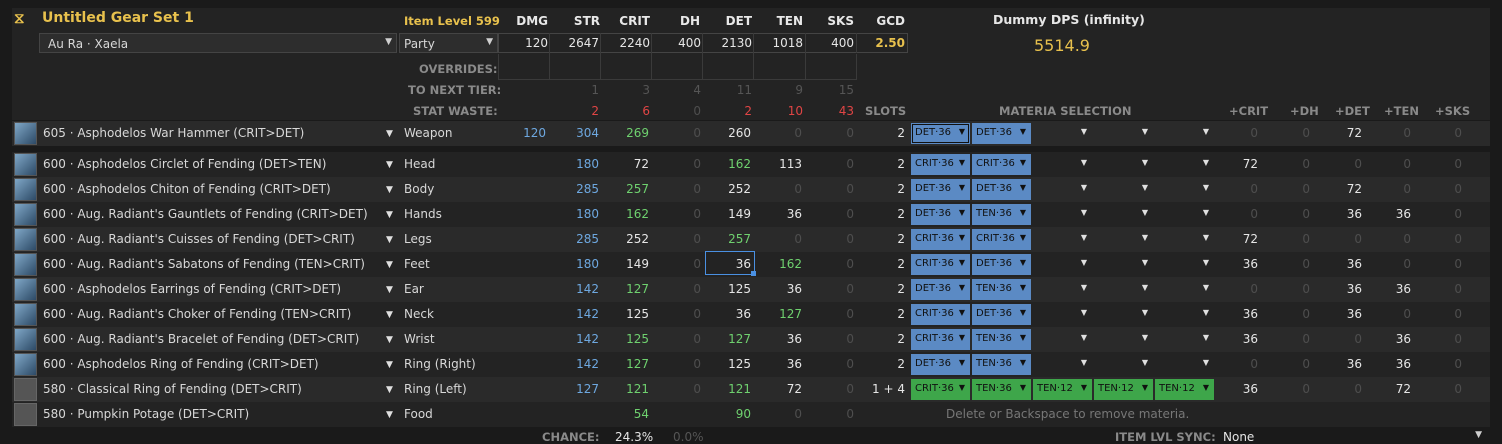 The height and width of the screenshot is (444, 1502). Describe the element at coordinates (627, 264) in the screenshot. I see `stat-crit-cell: 149` at that location.